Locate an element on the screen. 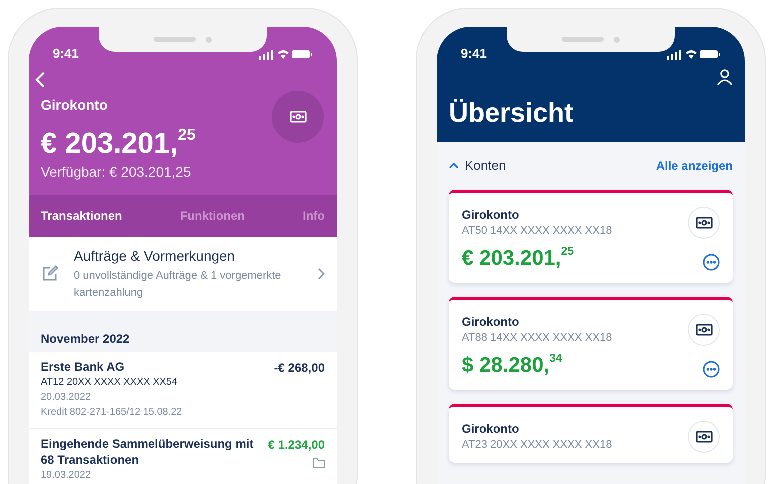 This screenshot has height=484, width=770. account-title: Girokonto is located at coordinates (75, 105).